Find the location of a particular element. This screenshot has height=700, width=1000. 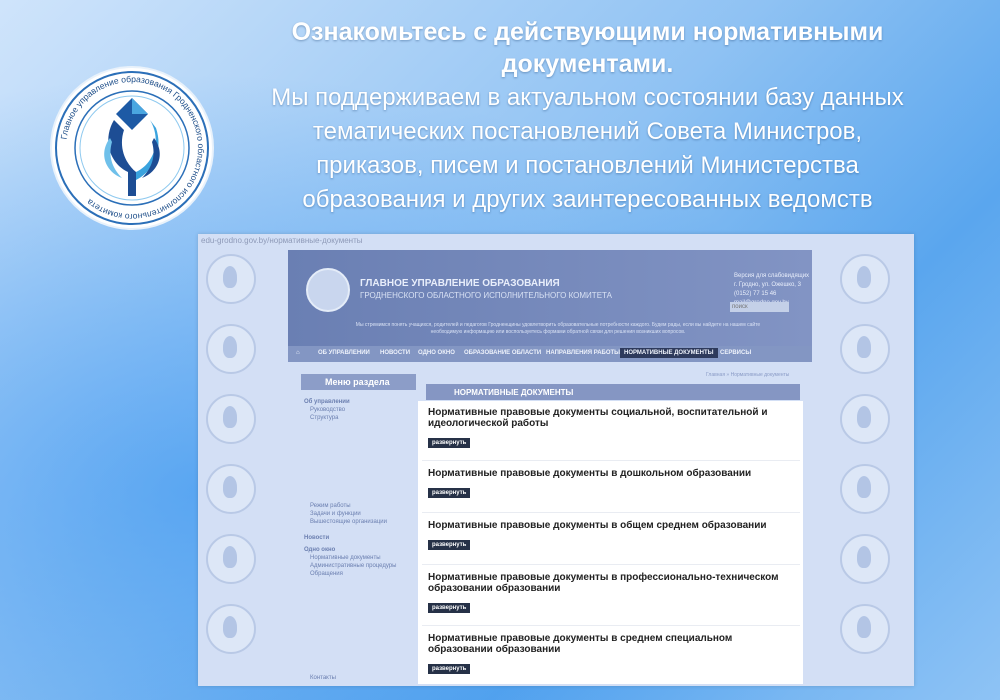

nav-item-about: ОБ УПРАВЛЕНИИ is located at coordinates (344, 353).